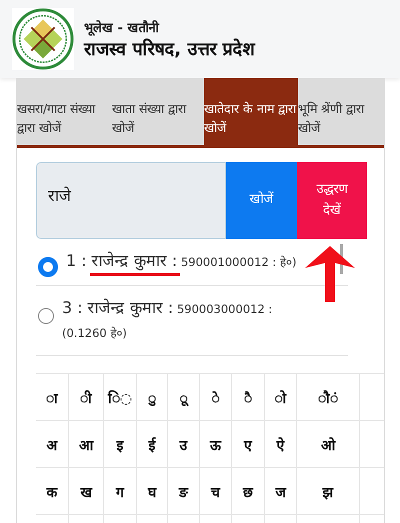 The width and height of the screenshot is (400, 523). What do you see at coordinates (86, 444) in the screenshot?
I see `key: आ` at bounding box center [86, 444].